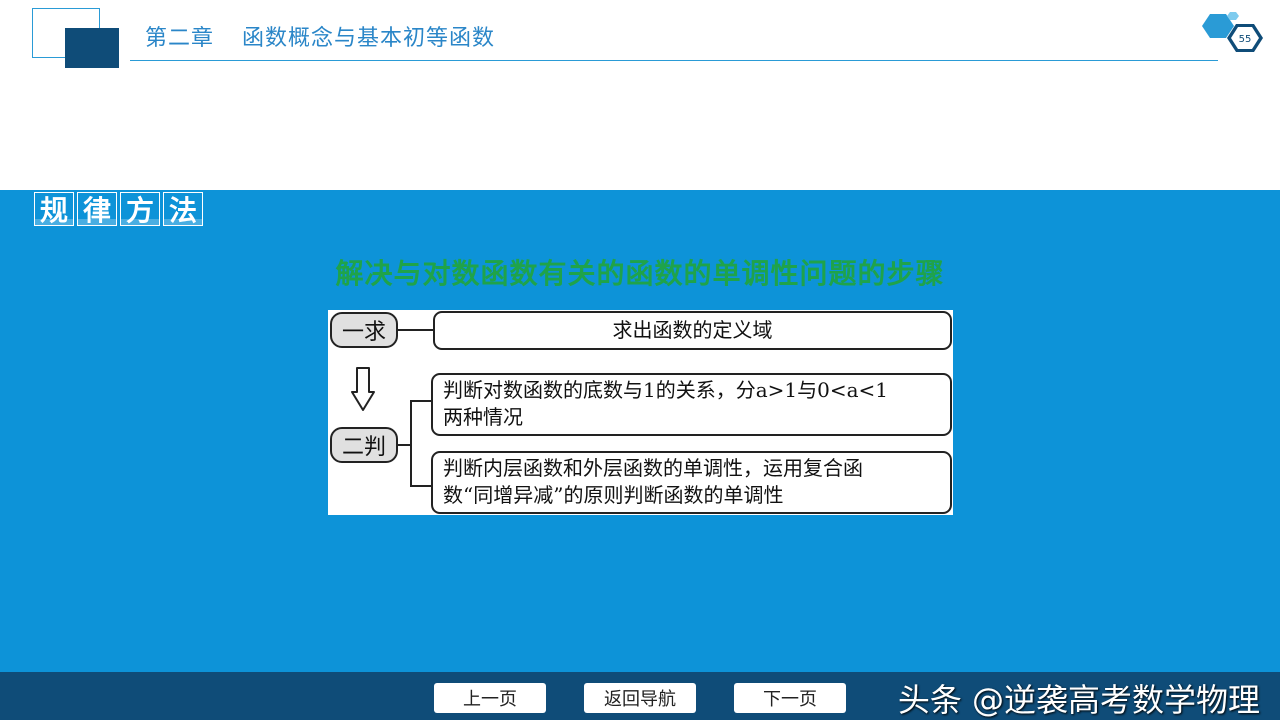 The width and height of the screenshot is (1280, 720). Describe the element at coordinates (613, 495) in the screenshot. I see `step3-line2: 数“同增异减”的原则判断函数的单调性` at that location.